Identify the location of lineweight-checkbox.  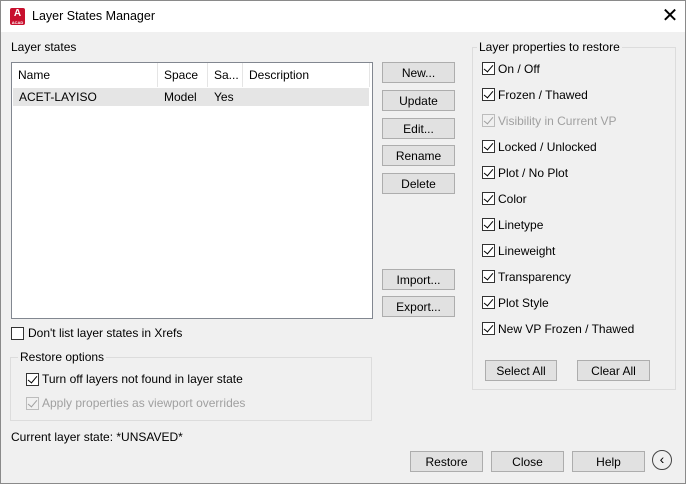
(488, 250).